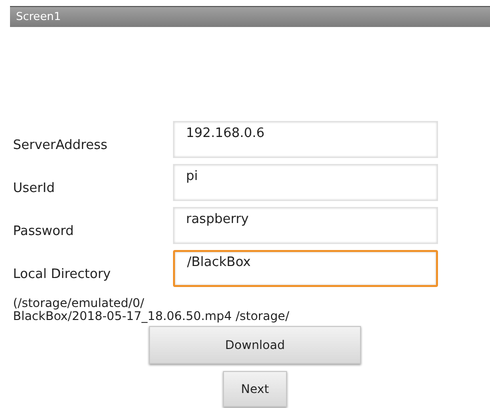  I want to click on field-label: Password, so click(43, 231).